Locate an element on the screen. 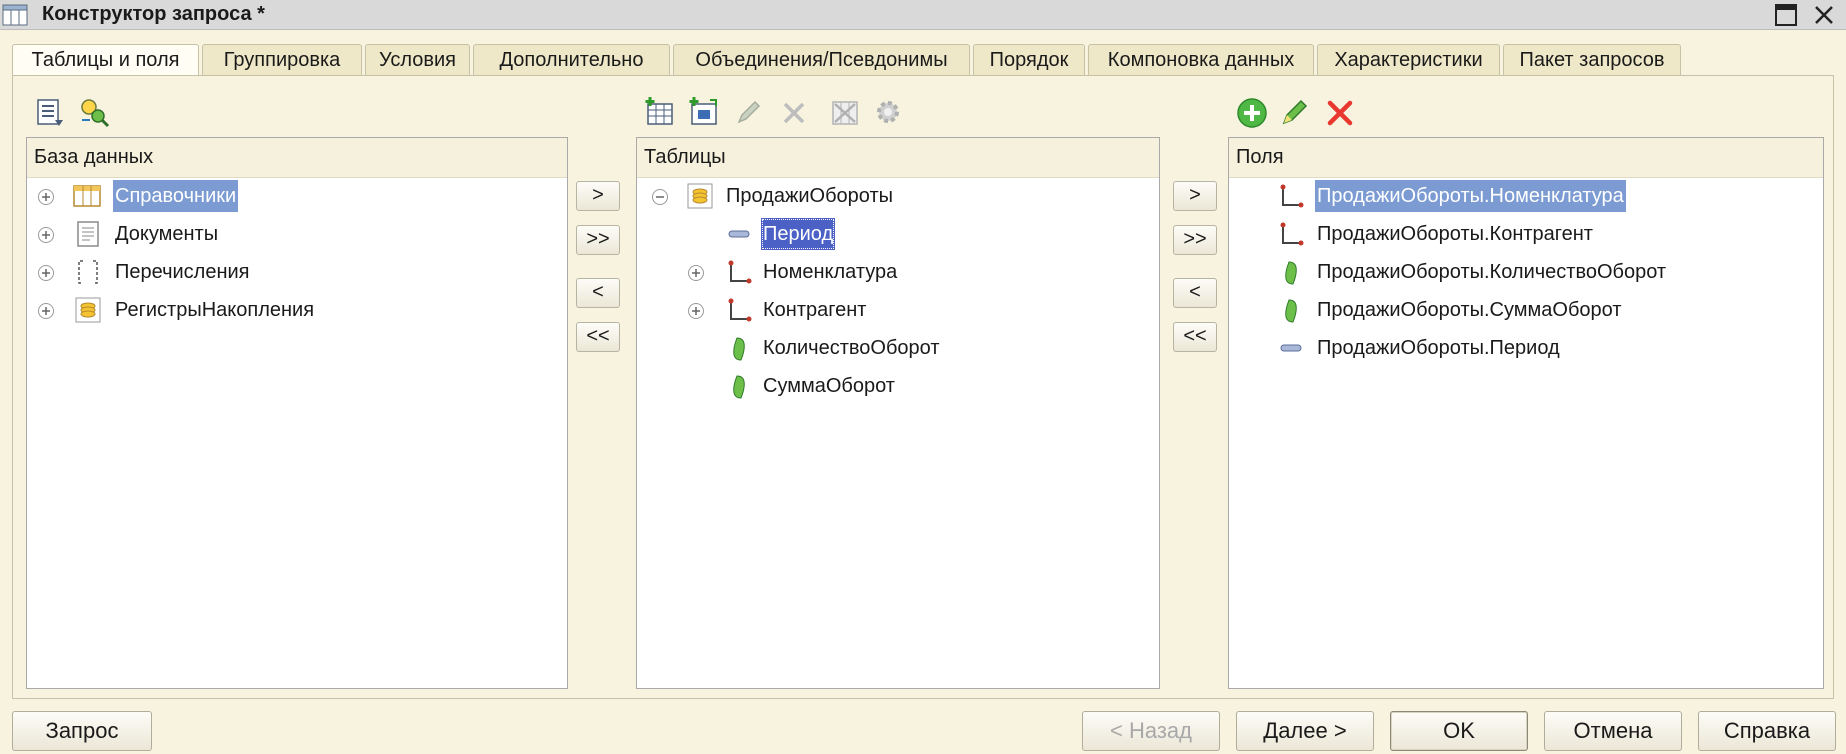  field-row: ПродажиОбороты.СуммаОборот is located at coordinates (1526, 310).